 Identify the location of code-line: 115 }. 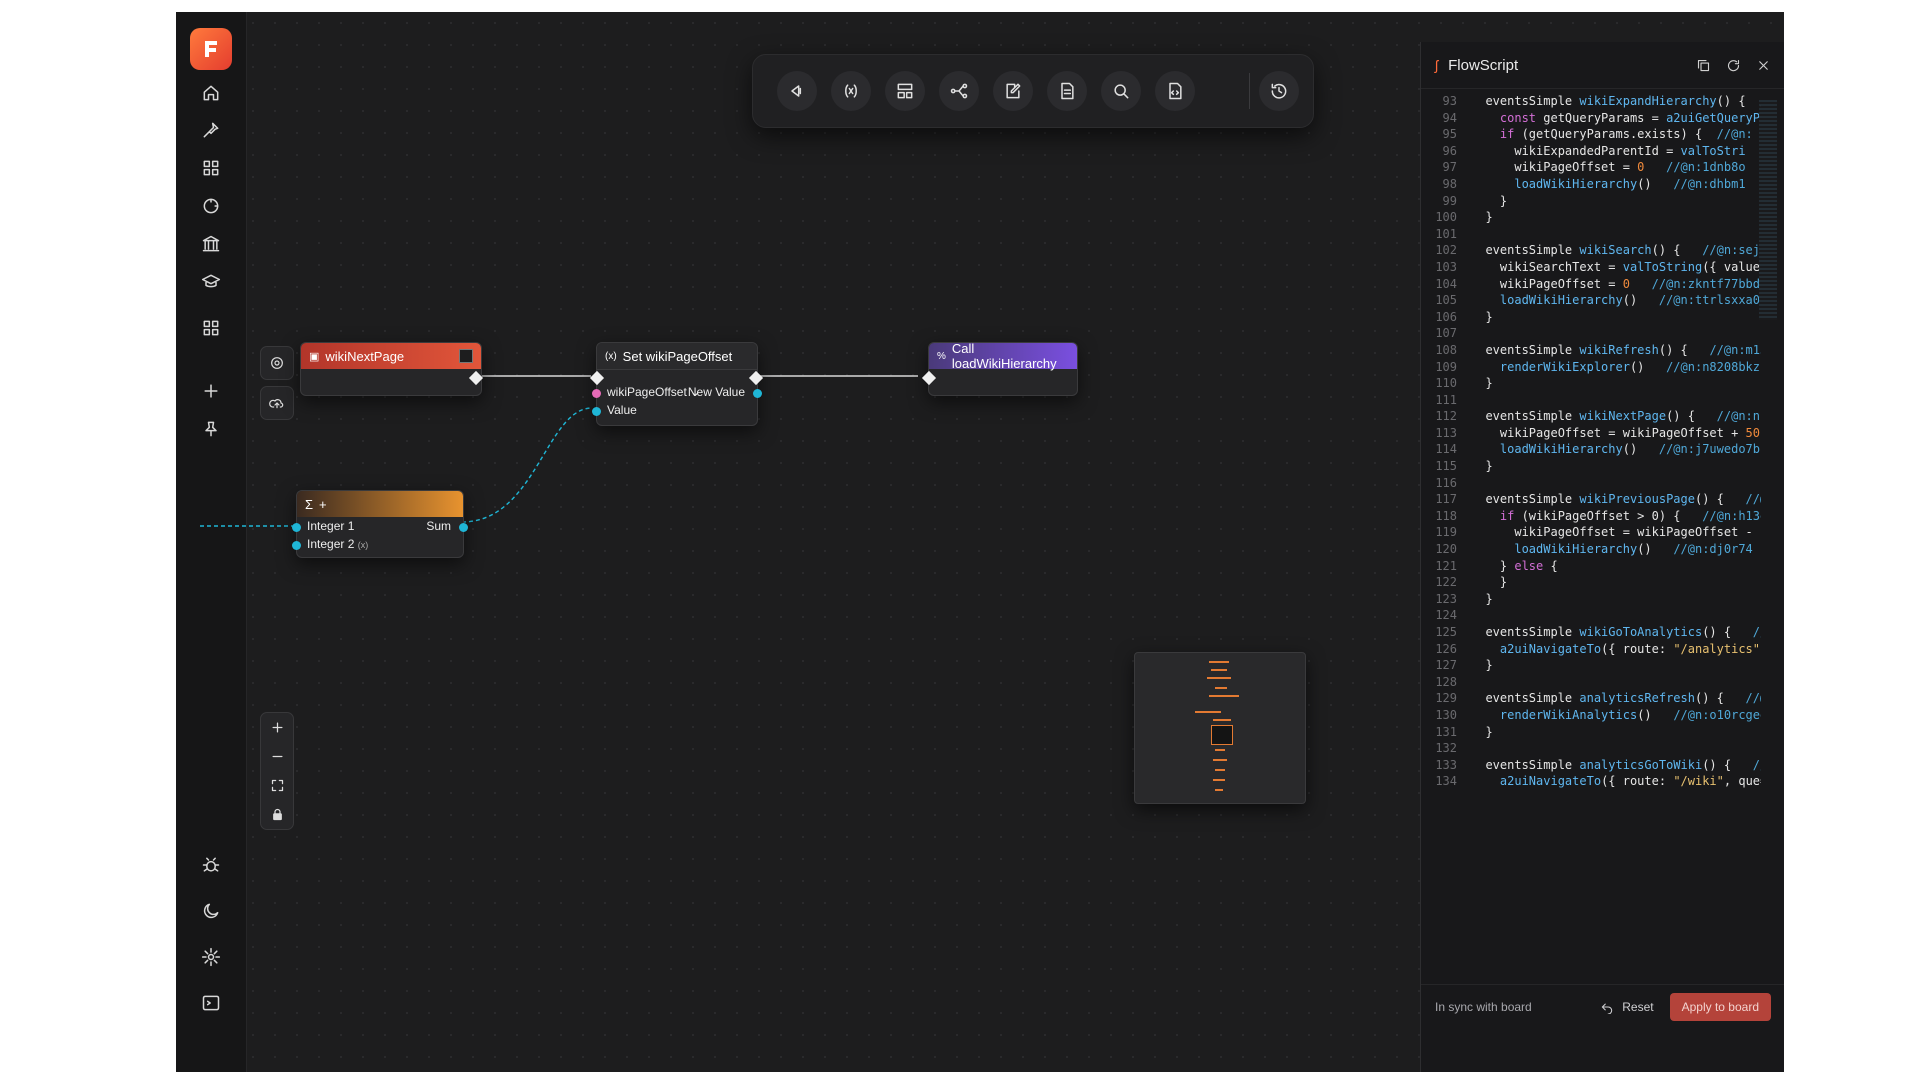
(1591, 467).